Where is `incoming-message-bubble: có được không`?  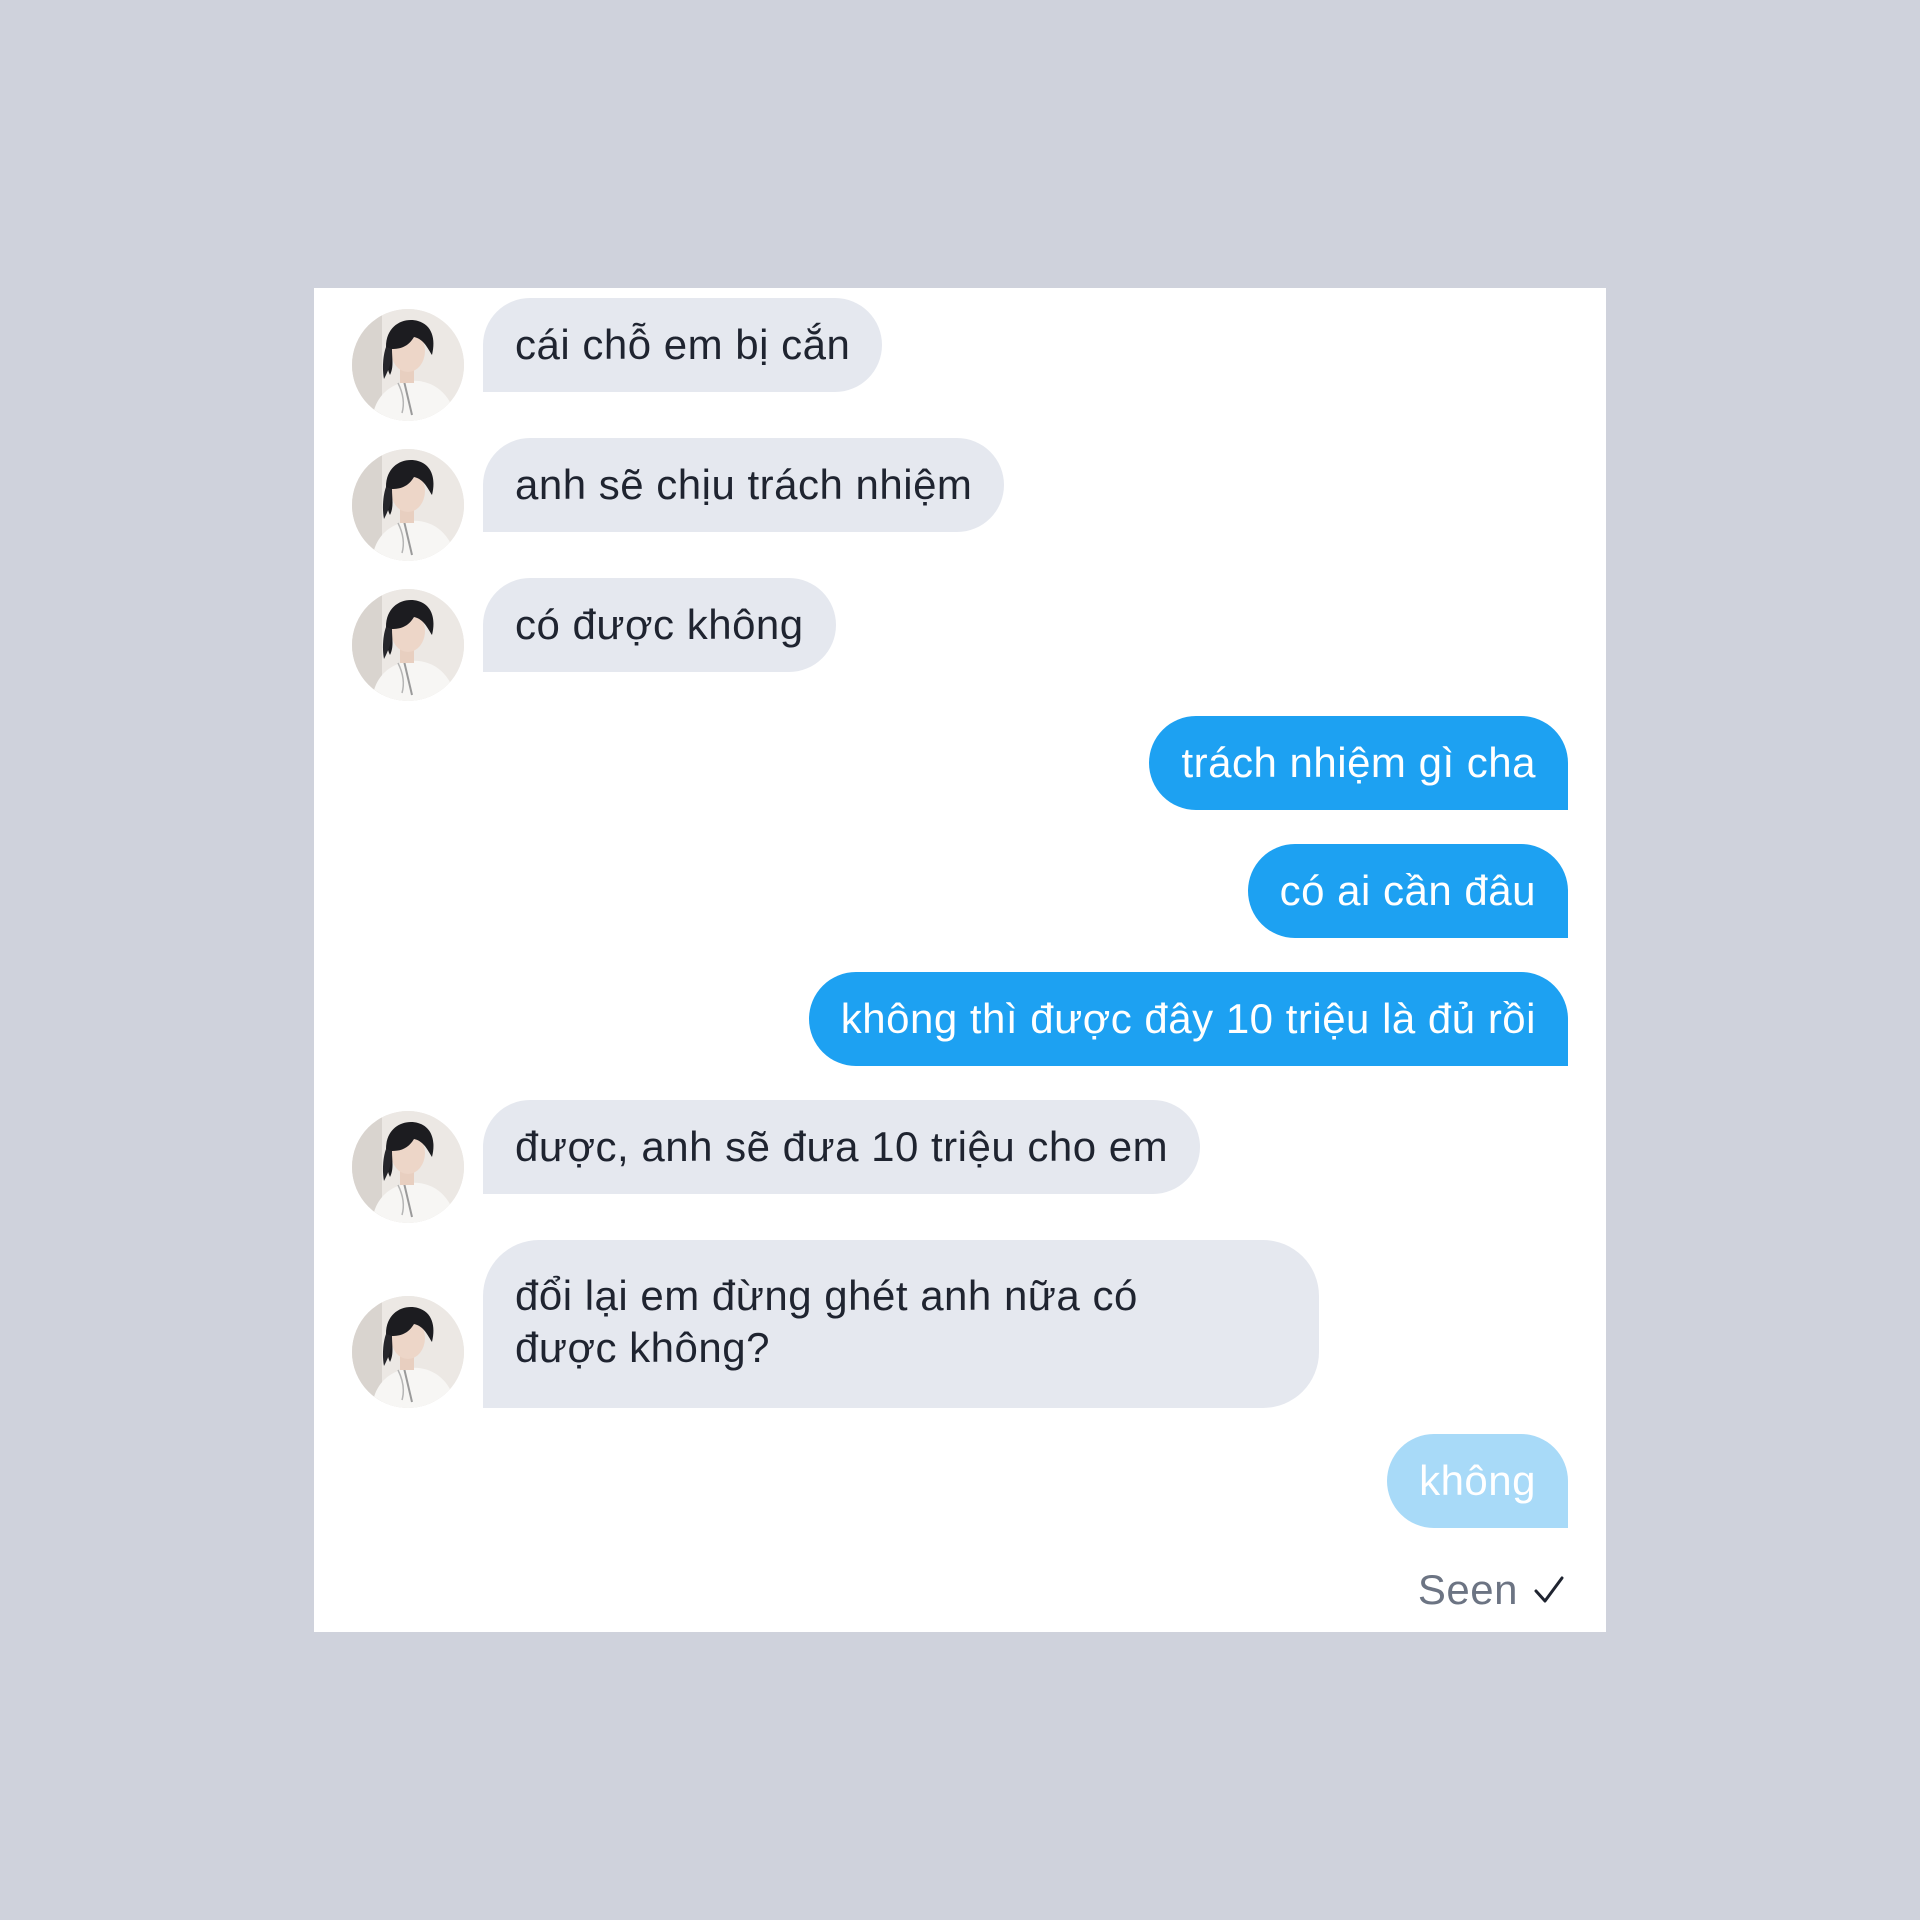
incoming-message-bubble: có được không is located at coordinates (659, 625).